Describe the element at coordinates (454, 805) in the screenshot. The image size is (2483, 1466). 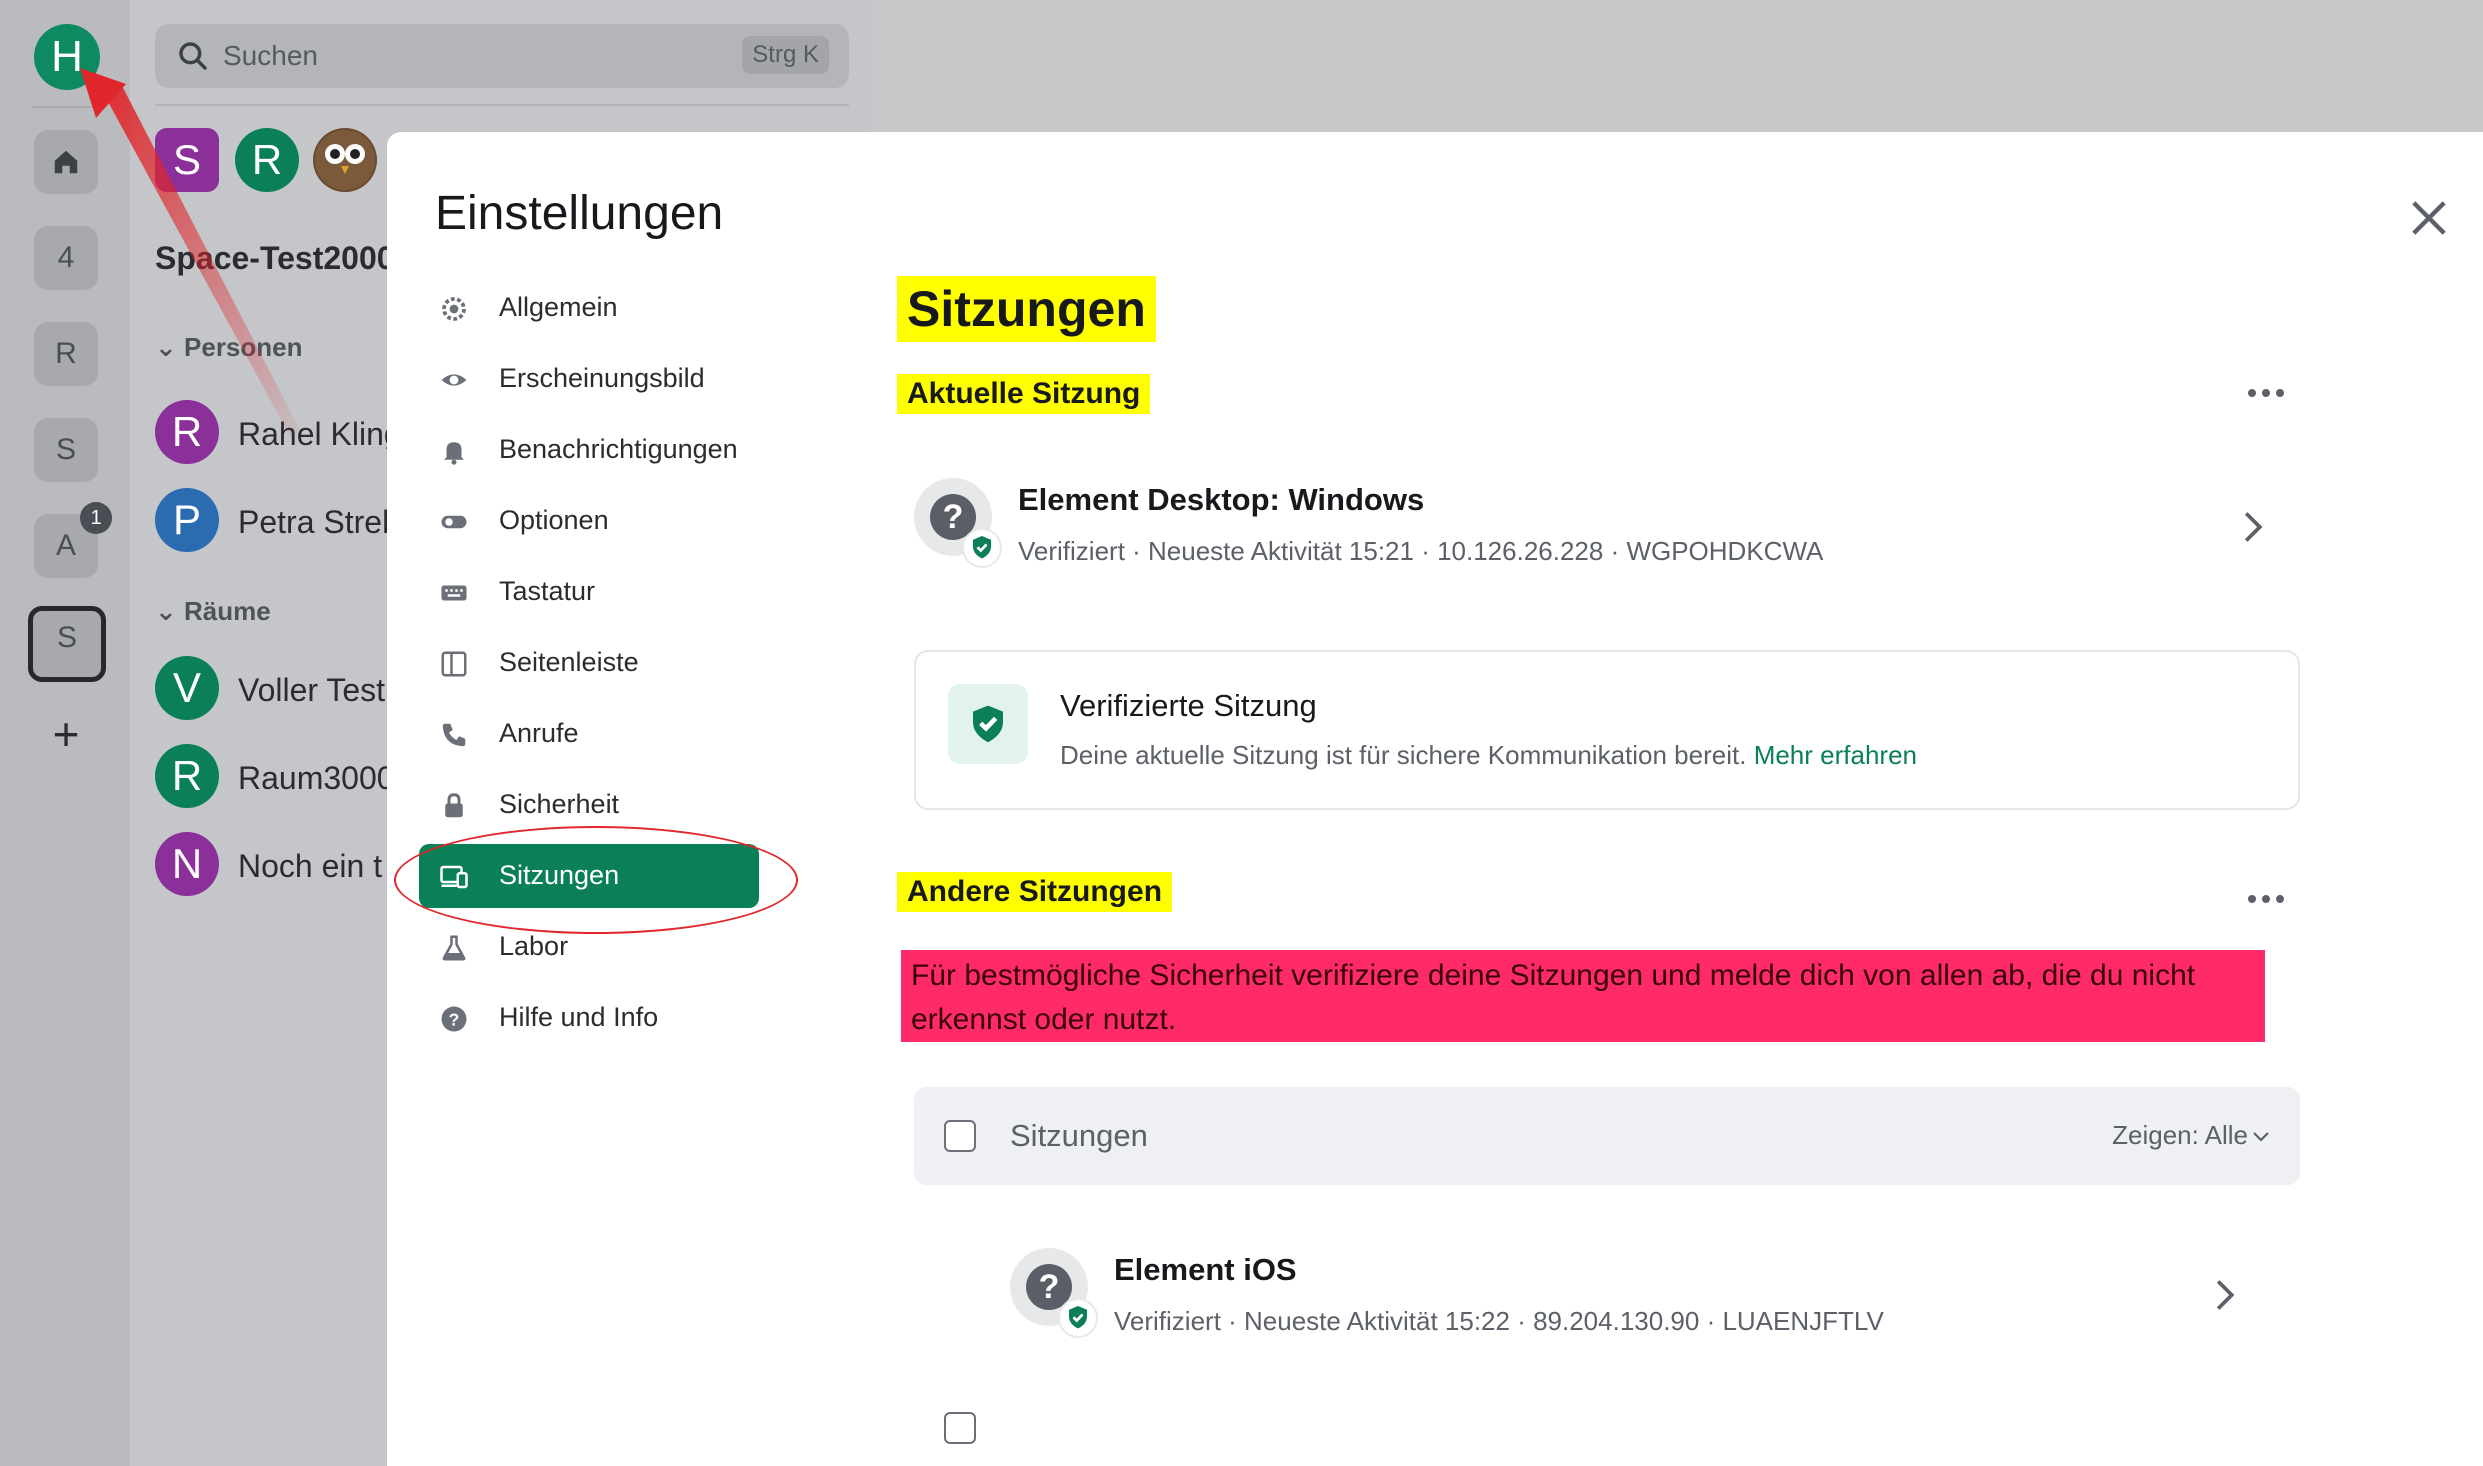
I see `lock-icon` at that location.